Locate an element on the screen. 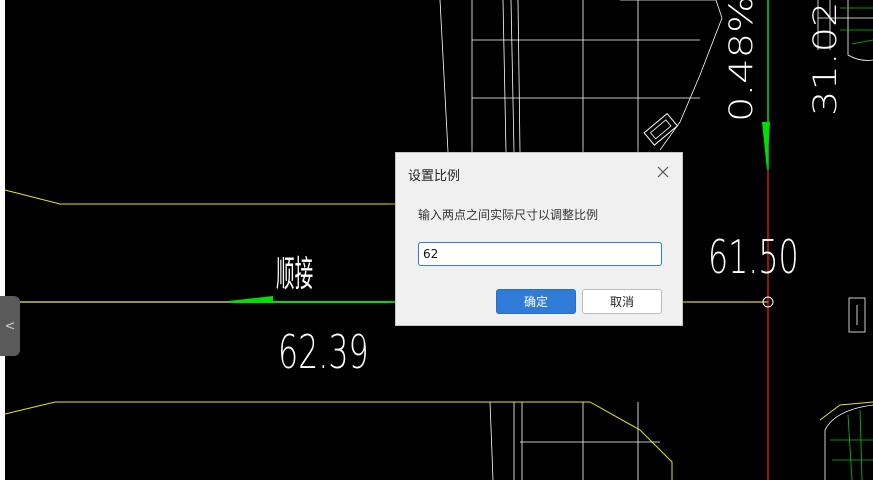  close-button is located at coordinates (663, 172).